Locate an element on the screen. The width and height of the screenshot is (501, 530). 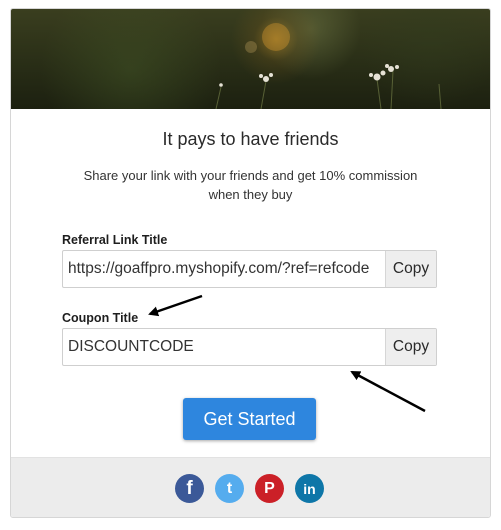
pinterest-icon: P is located at coordinates (269, 488).